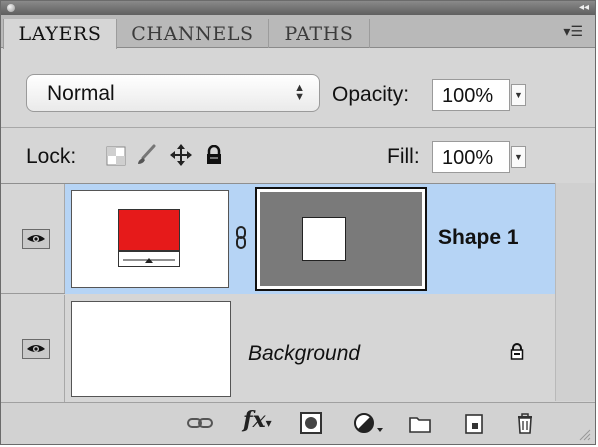  I want to click on fx-icon: fx▾, so click(257, 420).